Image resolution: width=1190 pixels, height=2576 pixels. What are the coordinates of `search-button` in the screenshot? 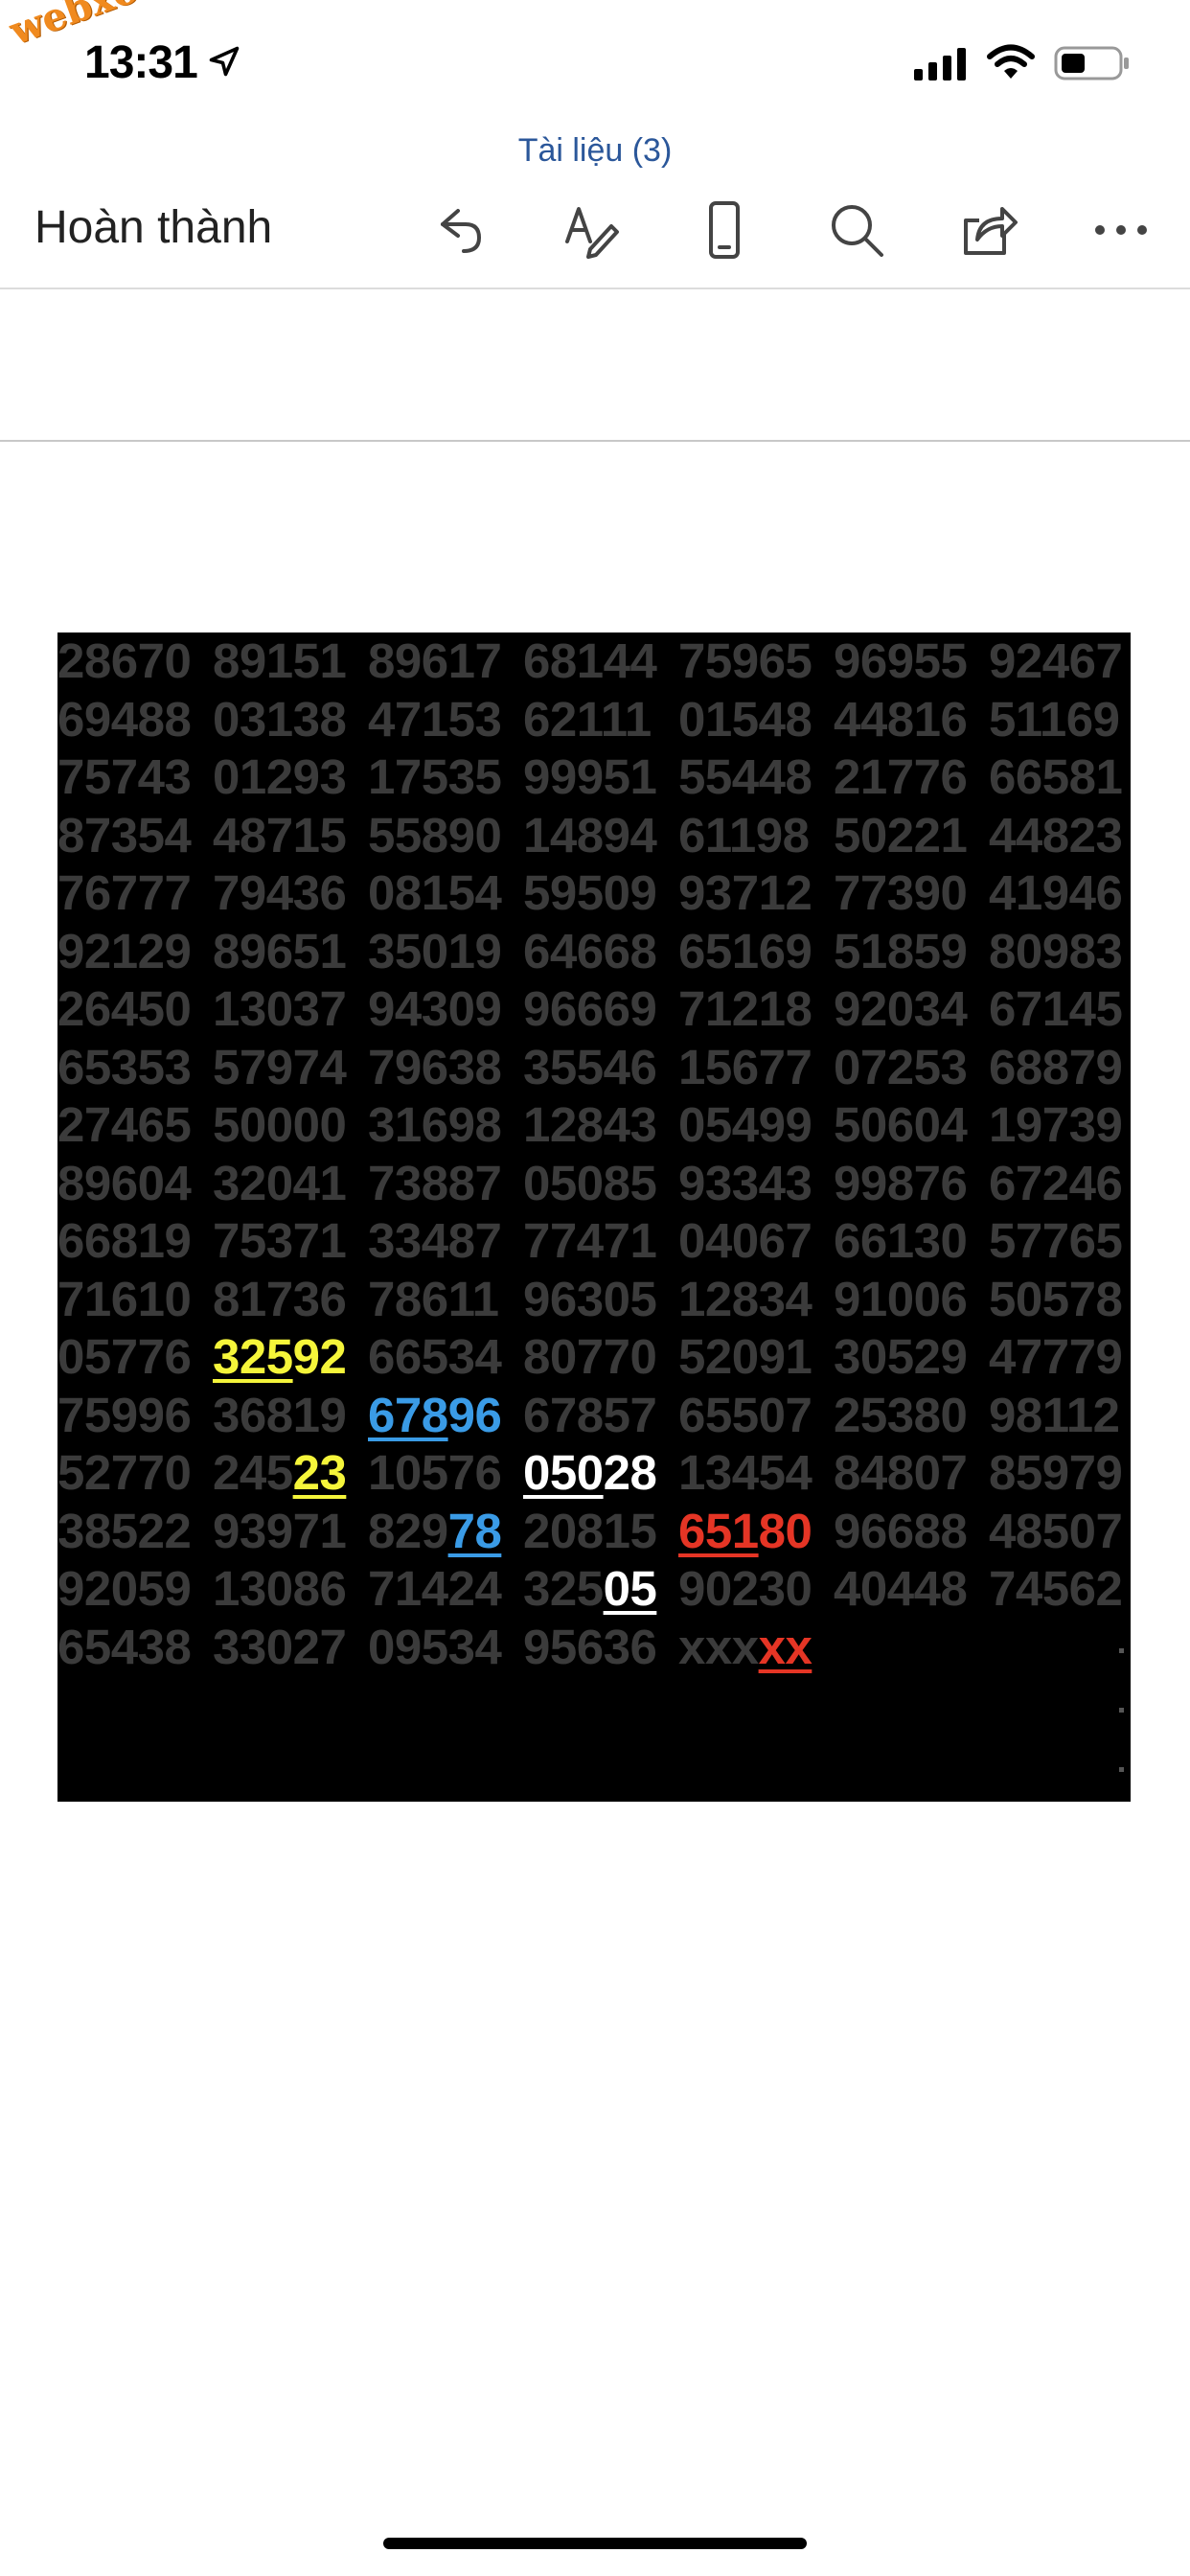 It's located at (857, 230).